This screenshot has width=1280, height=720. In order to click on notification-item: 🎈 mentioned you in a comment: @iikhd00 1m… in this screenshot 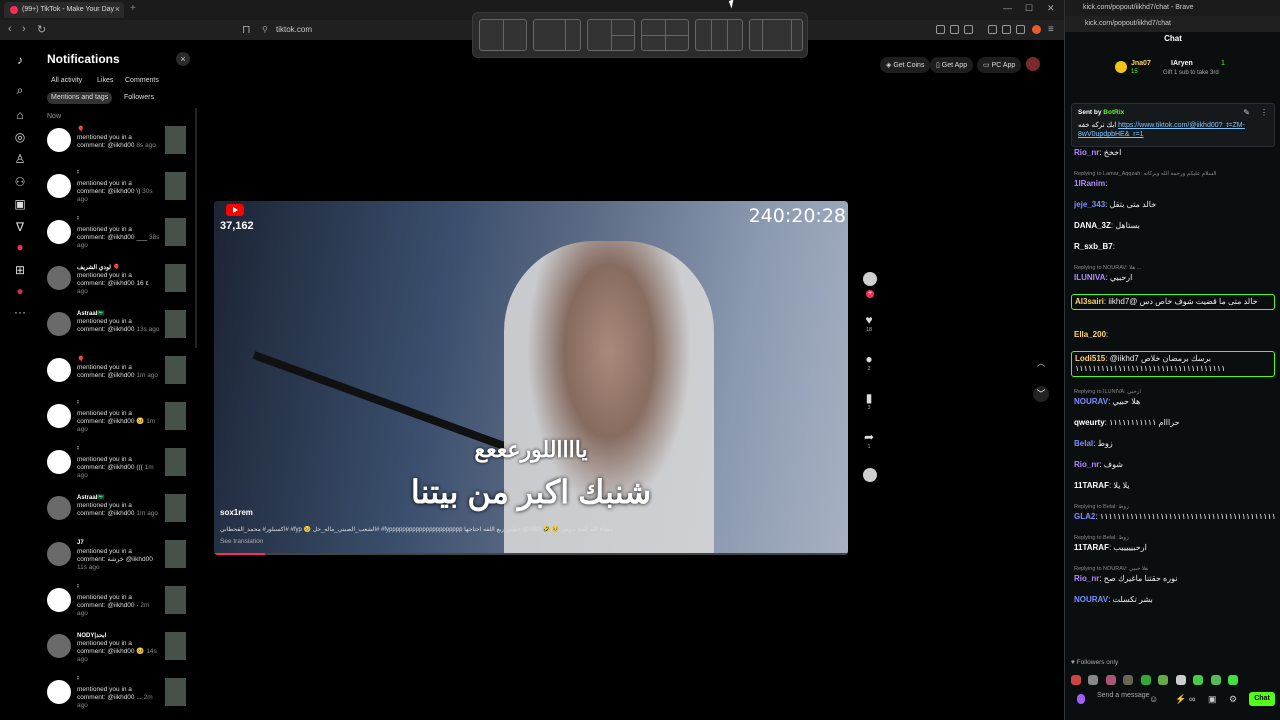, I will do `click(118, 377)`.